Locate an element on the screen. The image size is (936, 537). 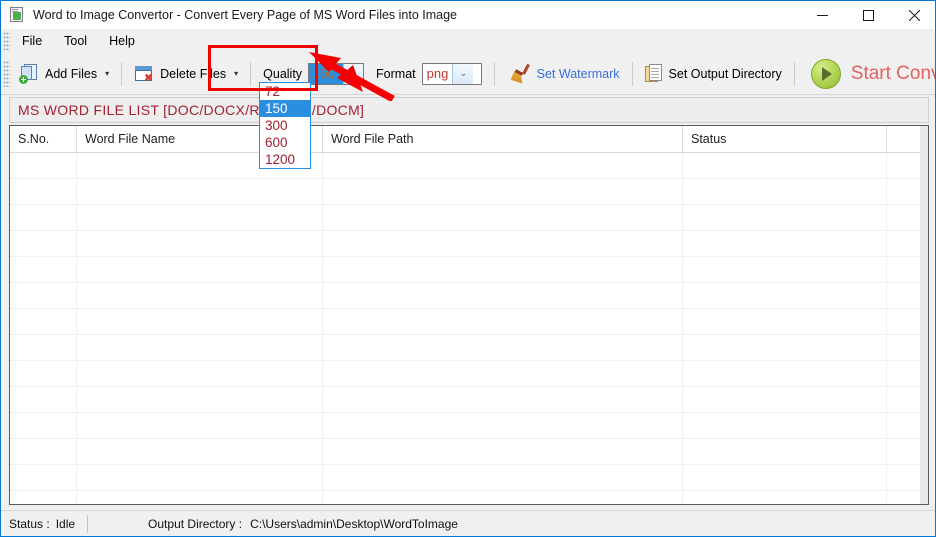
quality-value: 150 is located at coordinates (326, 73).